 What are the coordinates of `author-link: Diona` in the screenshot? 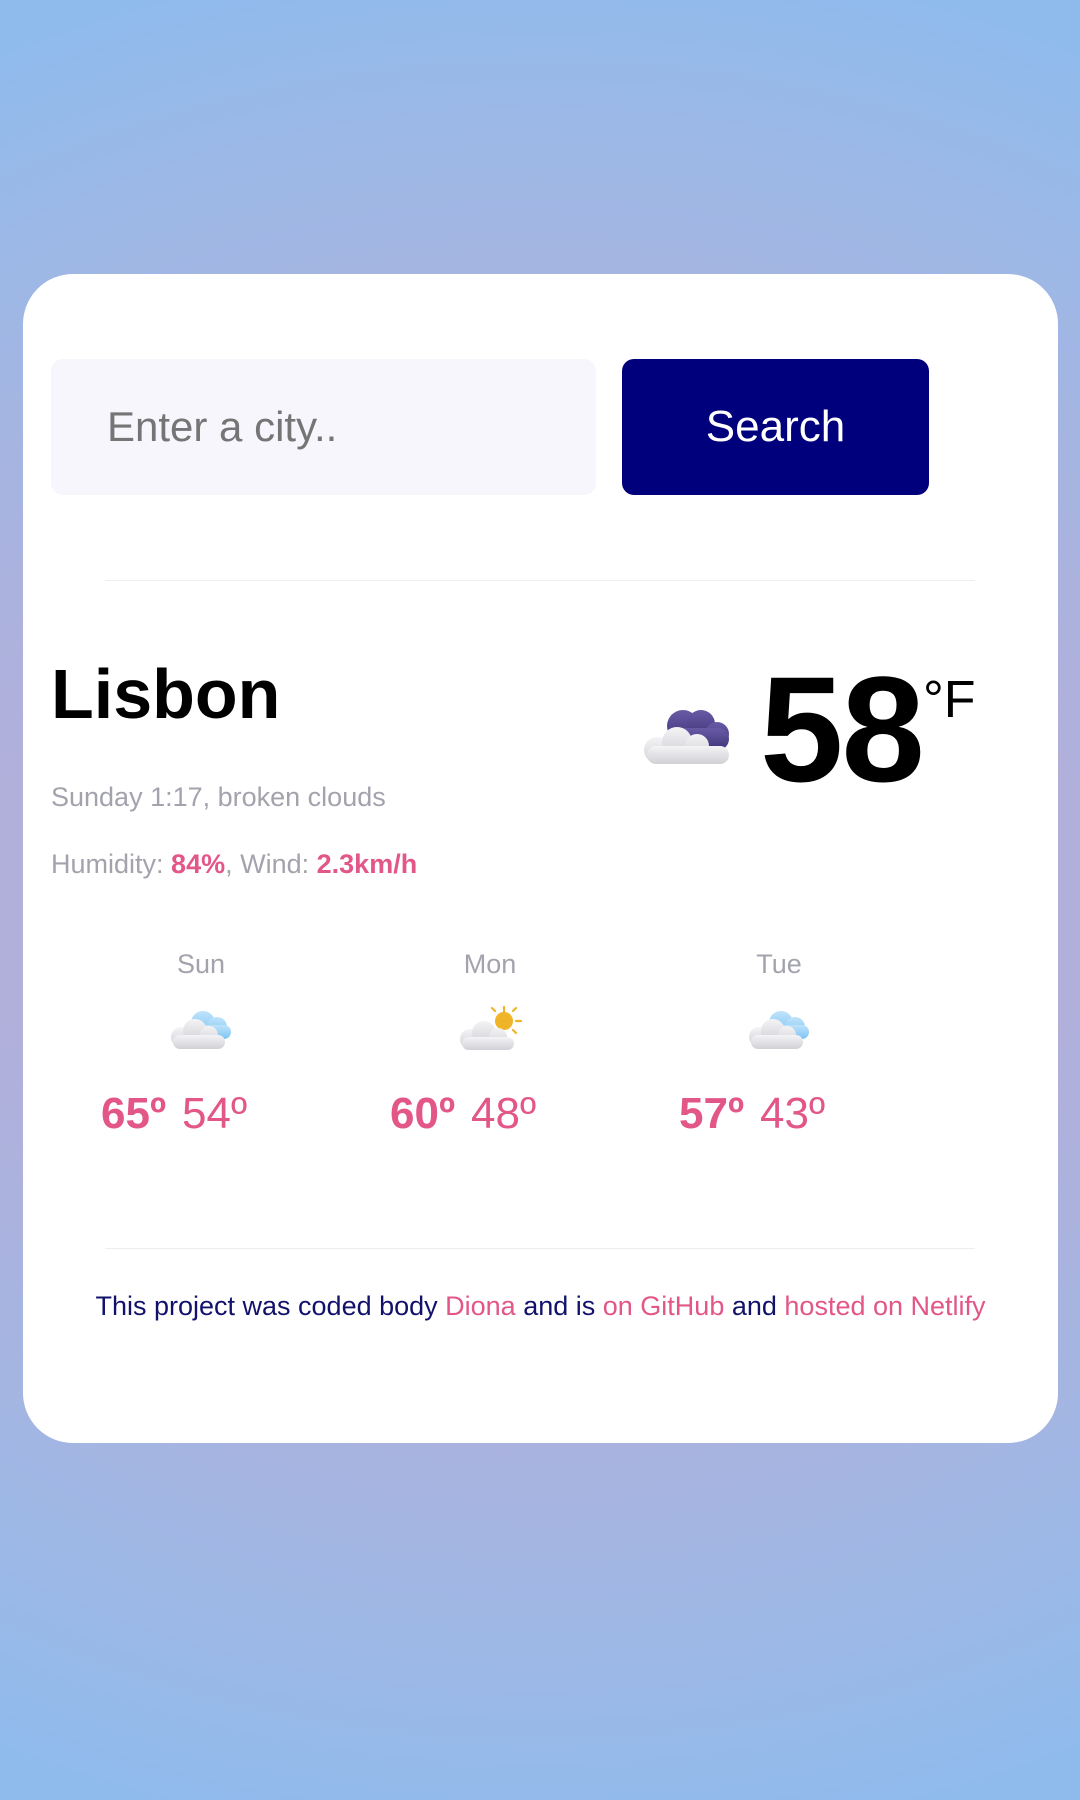 It's located at (480, 1306).